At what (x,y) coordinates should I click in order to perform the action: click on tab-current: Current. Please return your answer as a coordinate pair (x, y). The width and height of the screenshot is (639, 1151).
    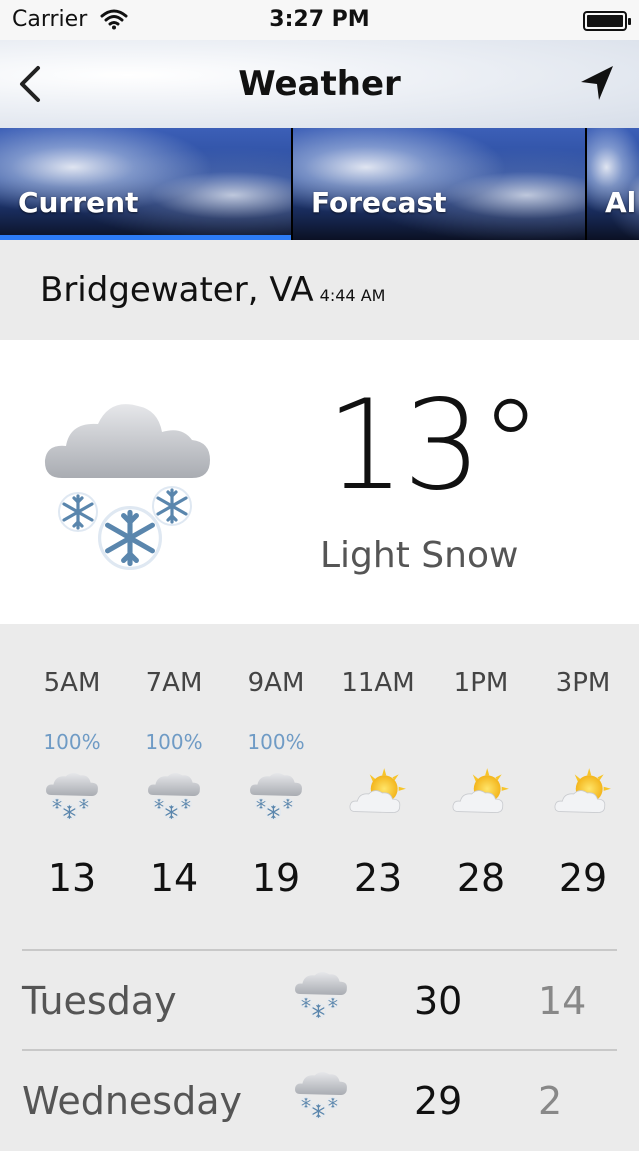
    Looking at the image, I should click on (146, 184).